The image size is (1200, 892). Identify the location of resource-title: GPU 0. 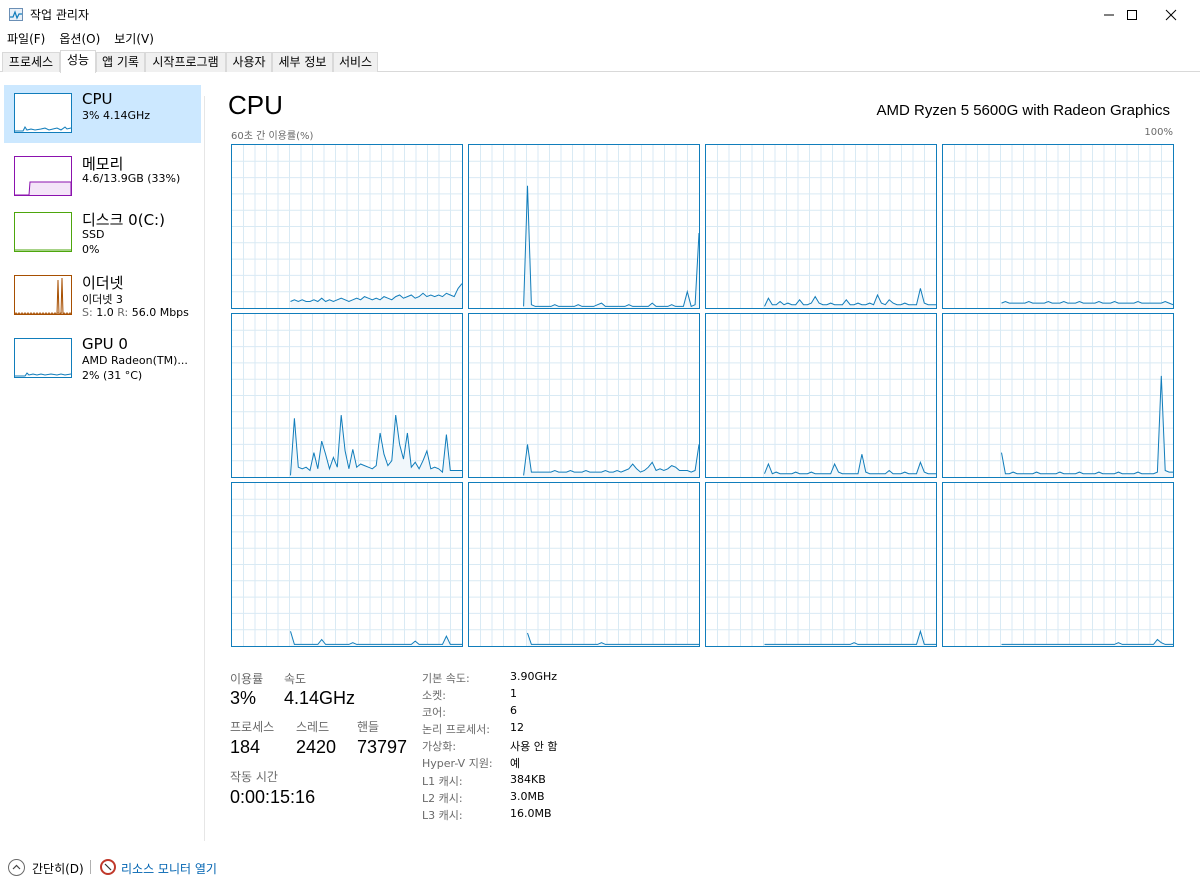
(105, 344).